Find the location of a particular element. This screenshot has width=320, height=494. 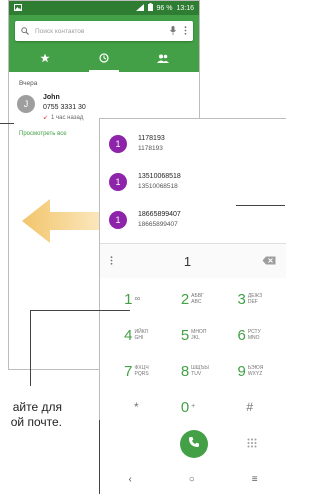

navigation-bar: ‹ ○ ≡ is located at coordinates (193, 479).